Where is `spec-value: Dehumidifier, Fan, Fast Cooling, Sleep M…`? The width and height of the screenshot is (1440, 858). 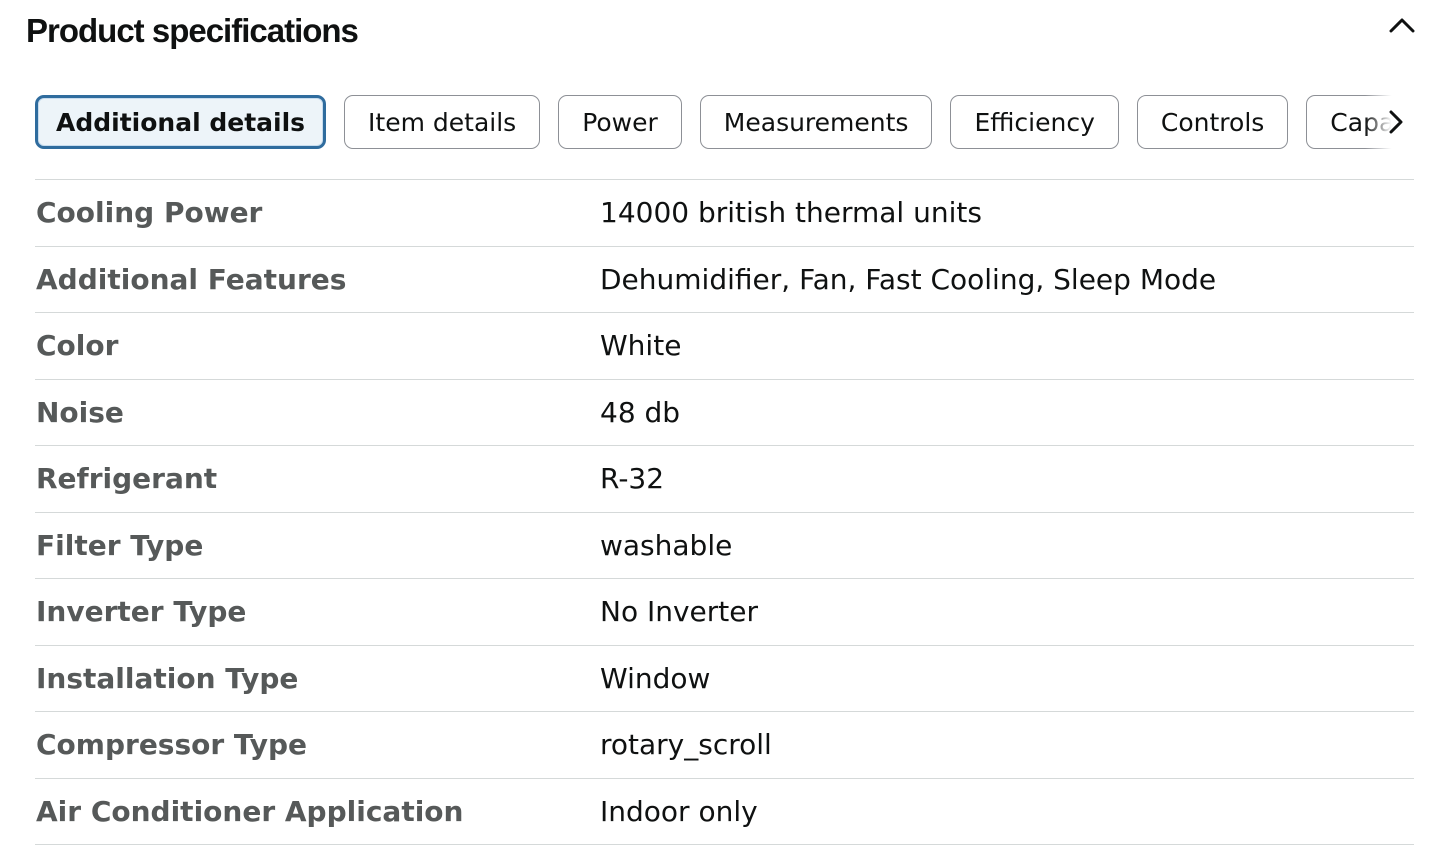
spec-value: Dehumidifier, Fan, Fast Cooling, Sleep M… is located at coordinates (908, 279).